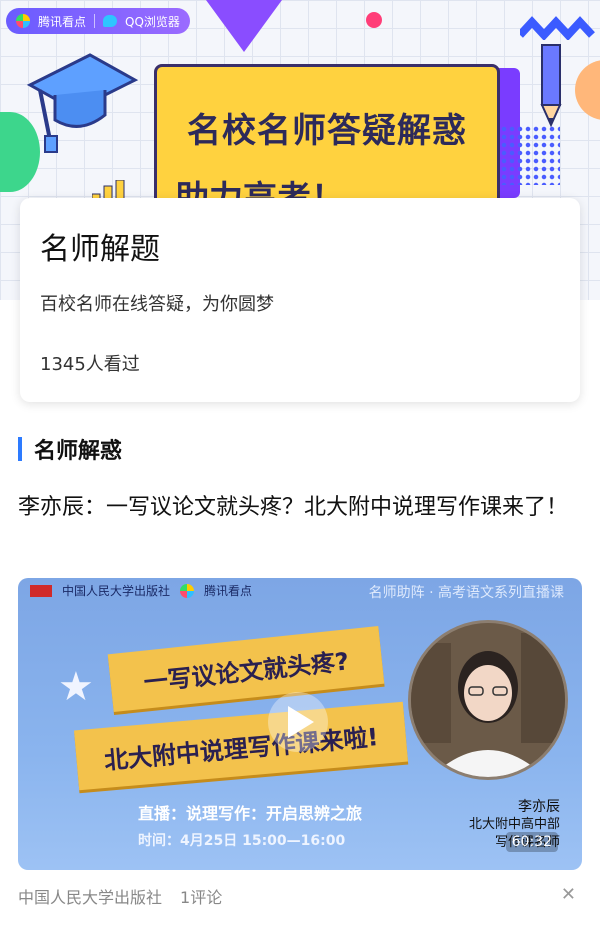  I want to click on zigzag-decoration, so click(557, 28).